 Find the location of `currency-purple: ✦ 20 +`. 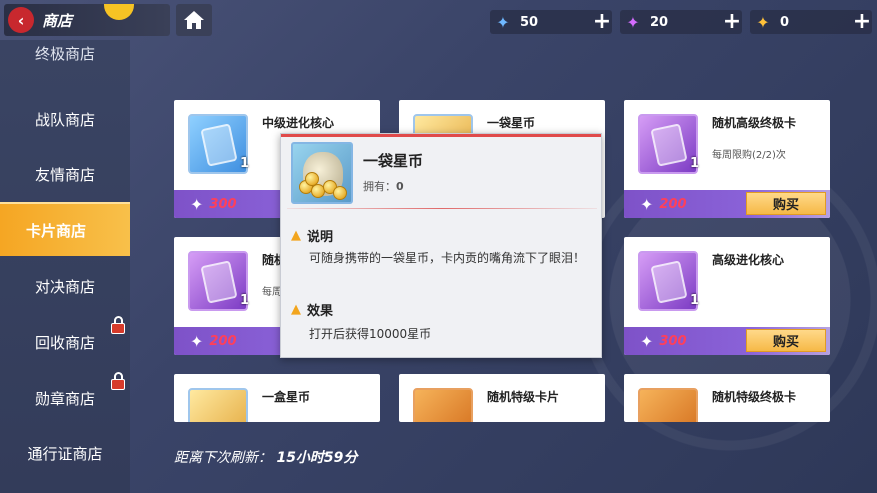

currency-purple: ✦ 20 + is located at coordinates (681, 22).